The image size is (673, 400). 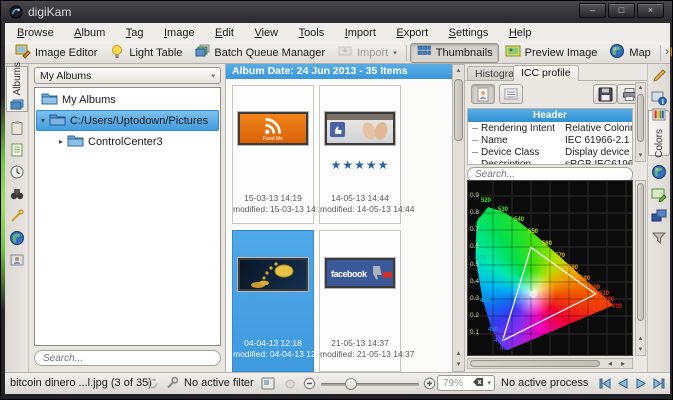 I want to click on icc-row-rendering-intent: Rendering Intent Relative Colorimet, so click(x=550, y=128).